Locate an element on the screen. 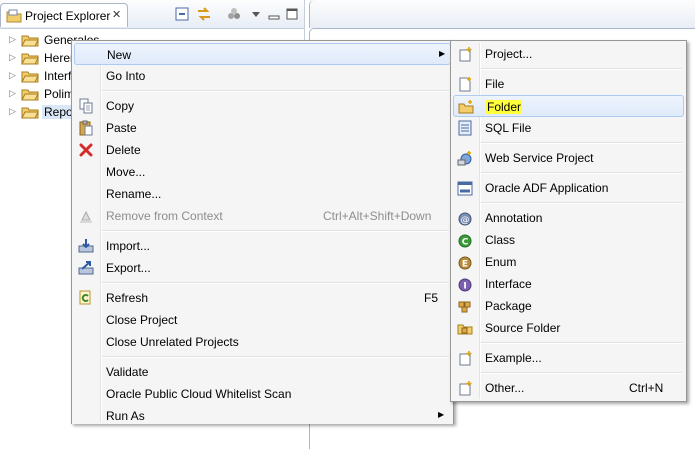 This screenshot has width=695, height=449. collapse-all-icon is located at coordinates (182, 14).